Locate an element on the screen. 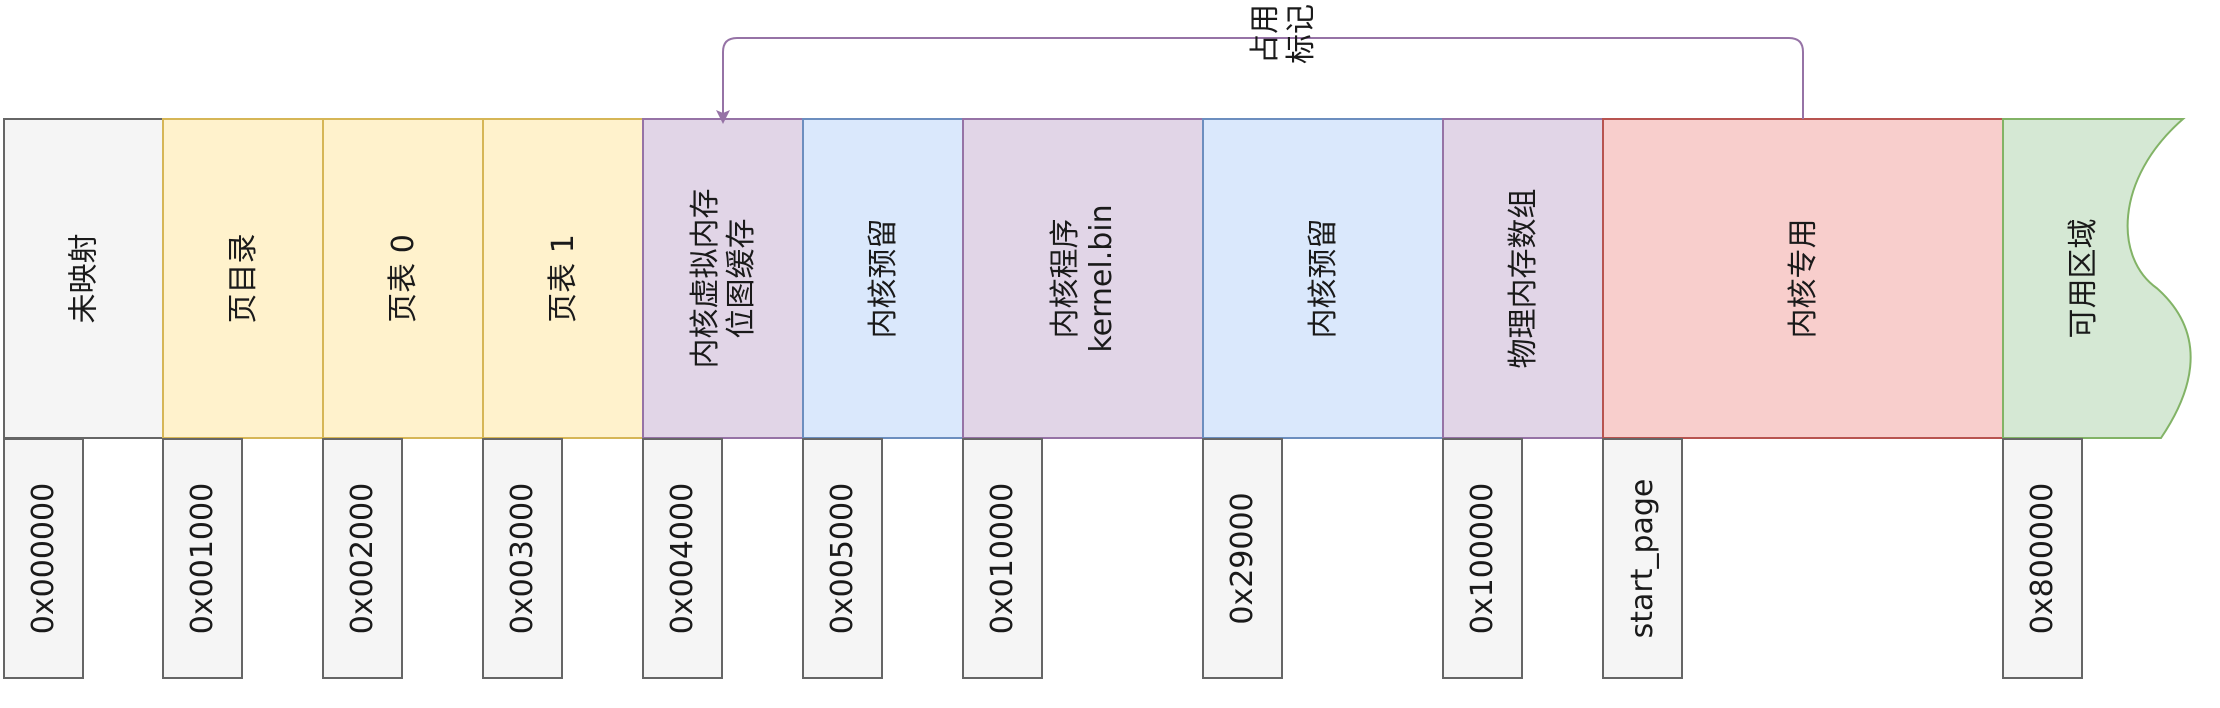  memory-segment-label: 物理内存数组 is located at coordinates (1523, 279).